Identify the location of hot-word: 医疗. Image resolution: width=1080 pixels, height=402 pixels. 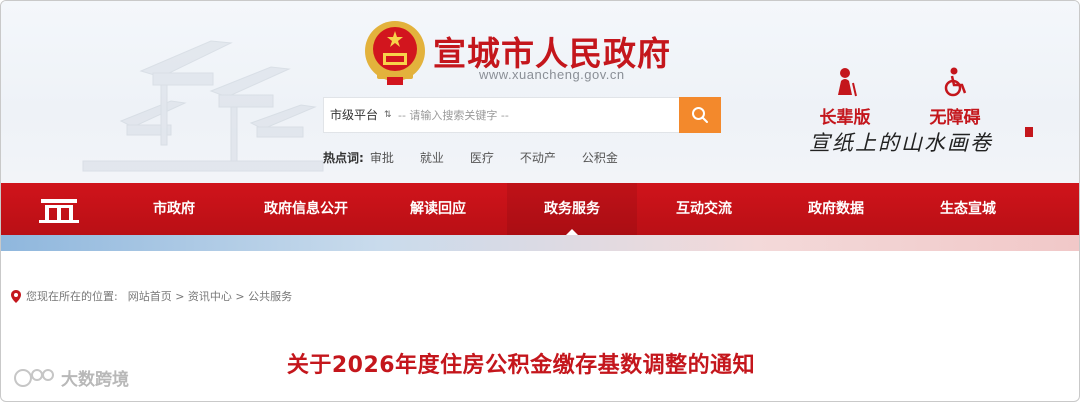
(482, 157).